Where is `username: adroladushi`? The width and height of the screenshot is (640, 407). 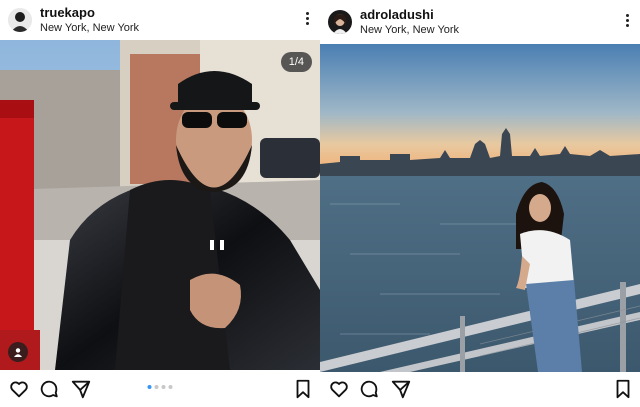
username: adroladushi is located at coordinates (409, 14).